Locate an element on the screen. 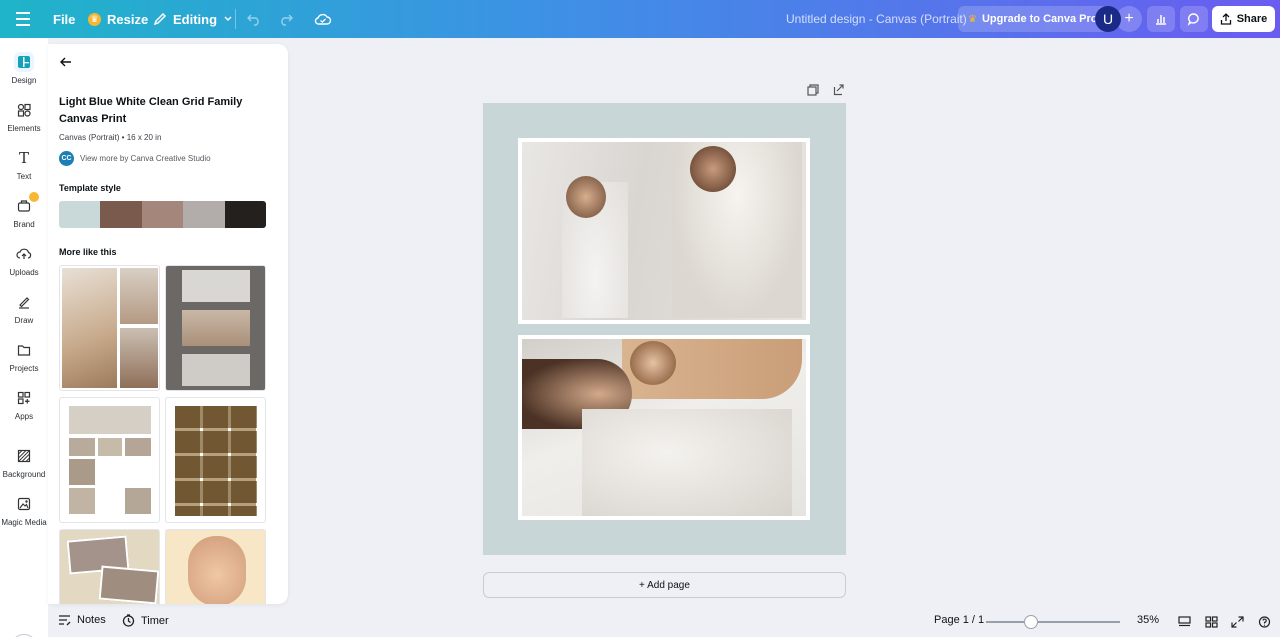 This screenshot has width=1280, height=637. rail-item-projects: Projects is located at coordinates (24, 356).